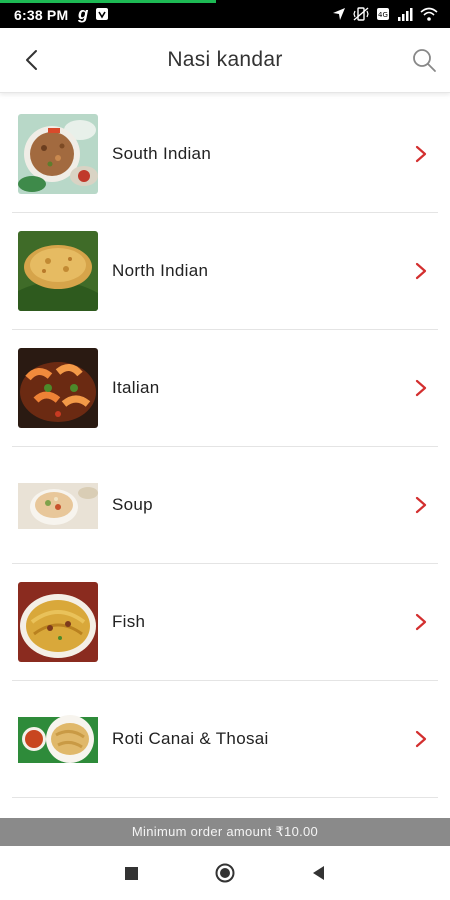  What do you see at coordinates (225, 388) in the screenshot?
I see `category-row-italian: Italian` at bounding box center [225, 388].